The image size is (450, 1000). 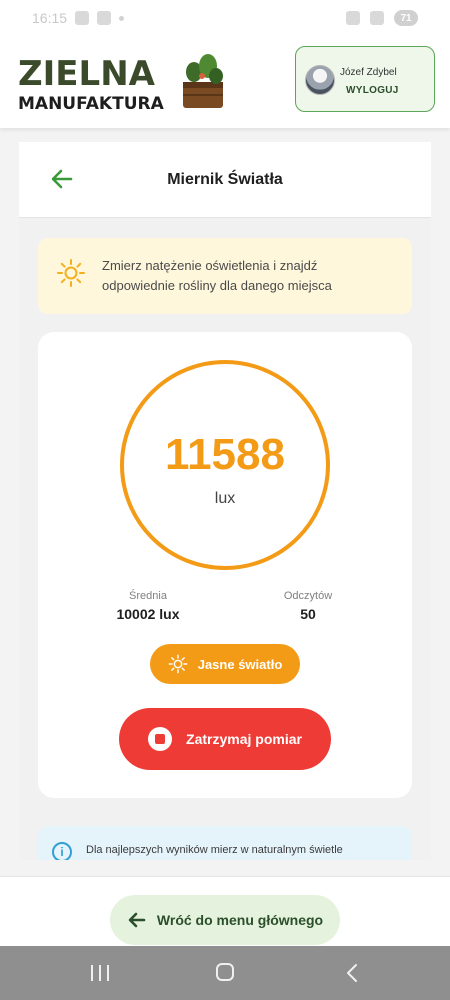 What do you see at coordinates (62, 851) in the screenshot?
I see `info-icon: i` at bounding box center [62, 851].